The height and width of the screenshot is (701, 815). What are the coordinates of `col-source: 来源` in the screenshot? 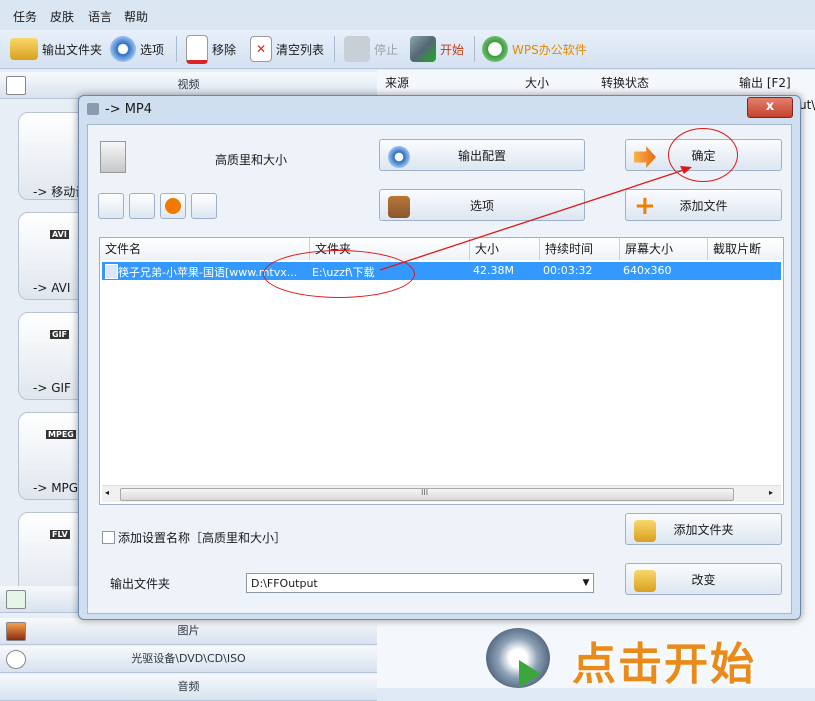 It's located at (397, 82).